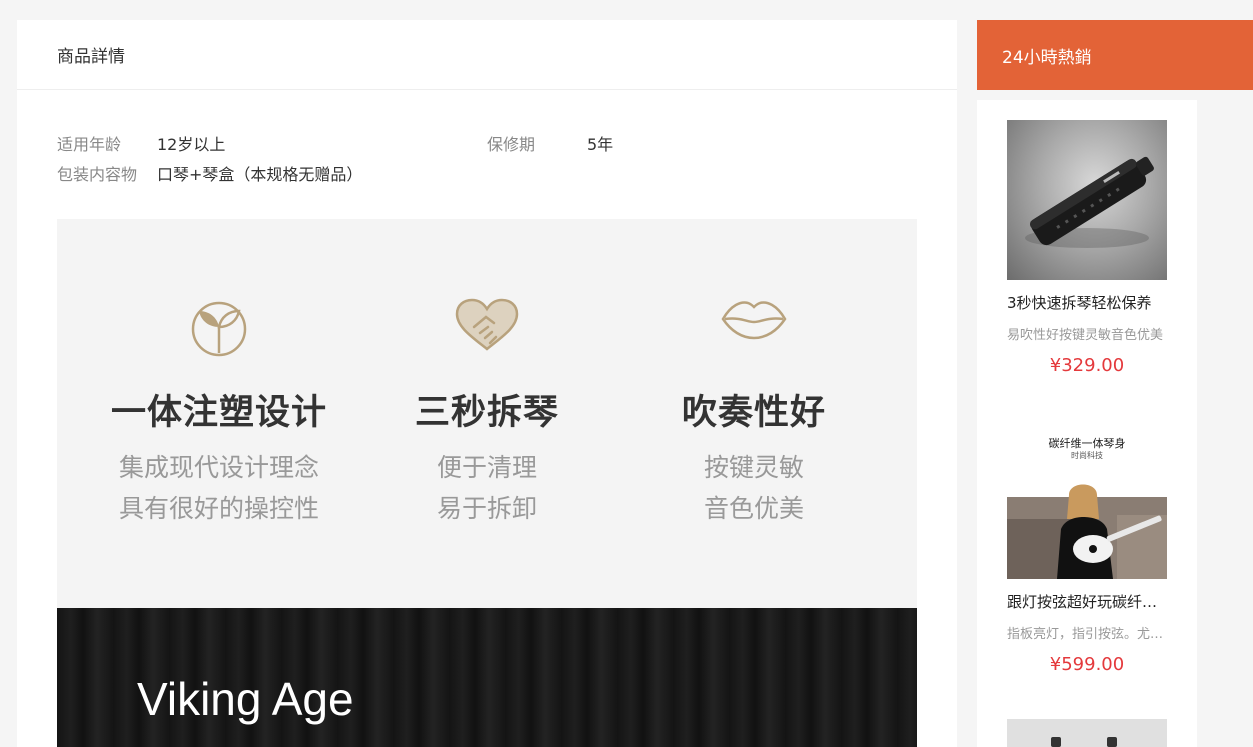  What do you see at coordinates (218, 508) in the screenshot?
I see `feature-desc-line: 具有很好的操控性` at bounding box center [218, 508].